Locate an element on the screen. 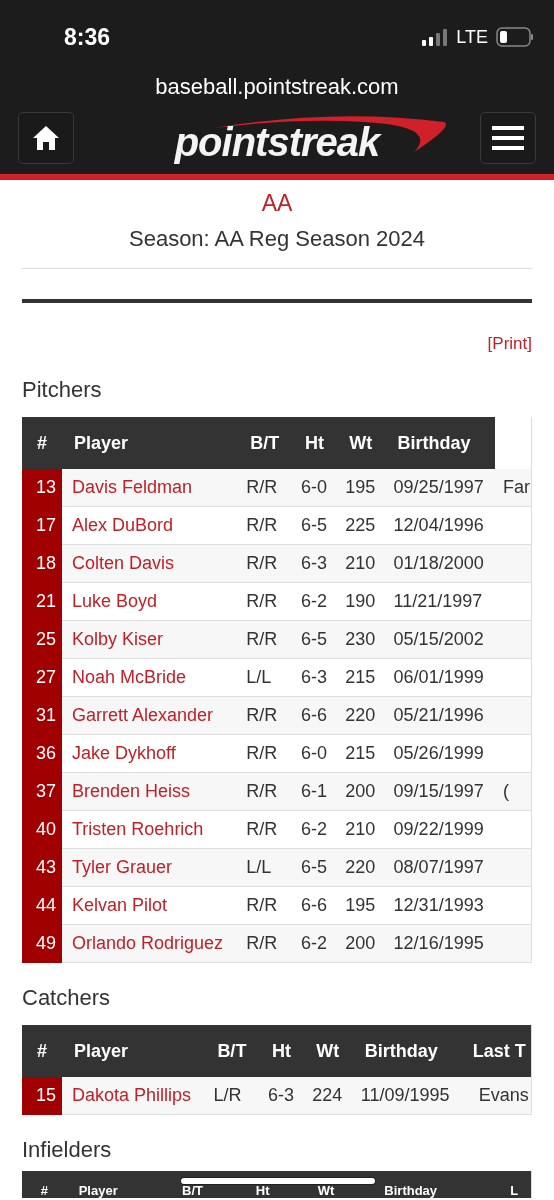 The width and height of the screenshot is (554, 1200). home-icon is located at coordinates (46, 138).